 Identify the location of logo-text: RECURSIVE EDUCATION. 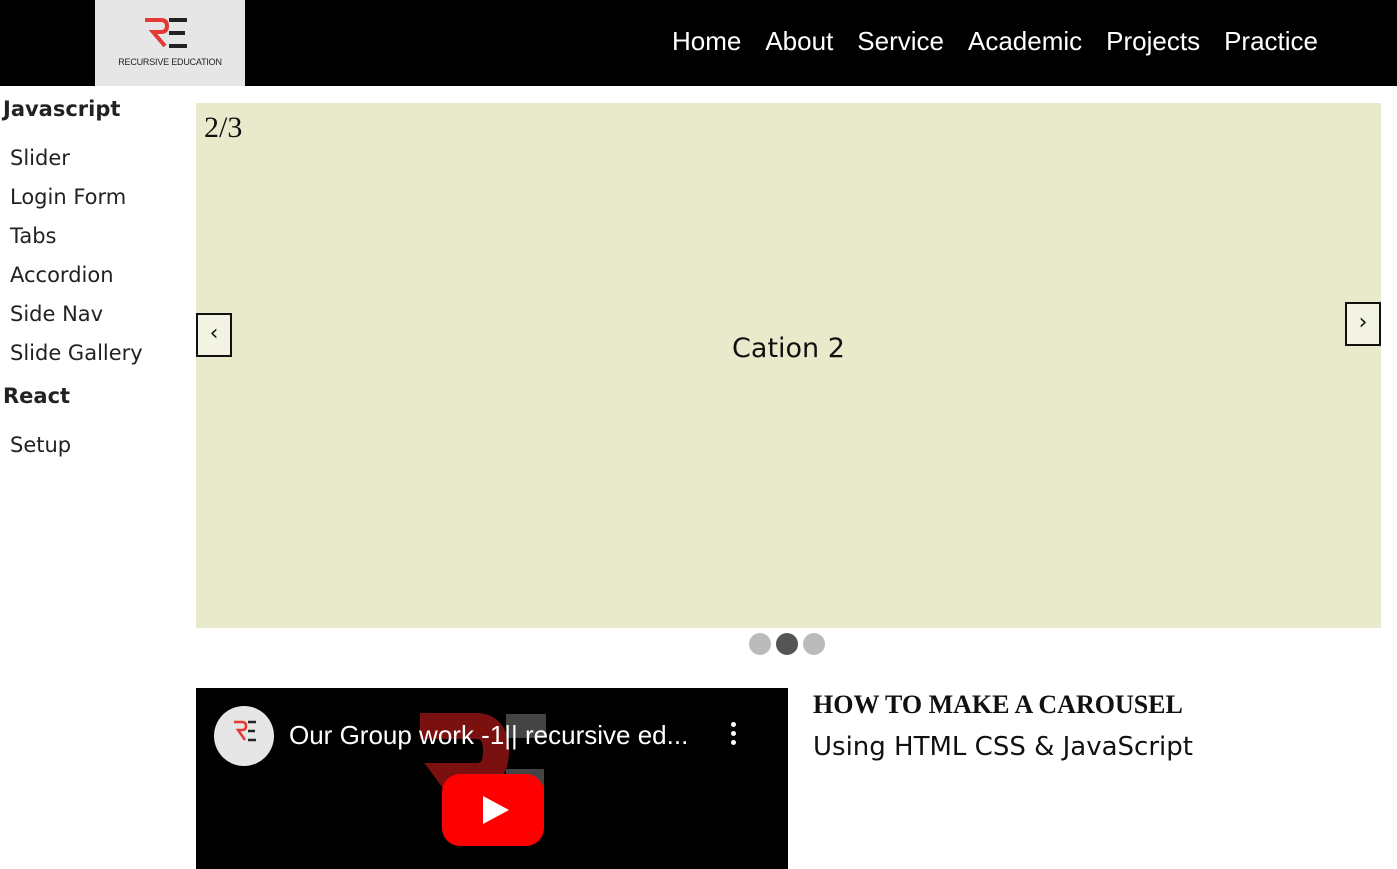
(170, 62).